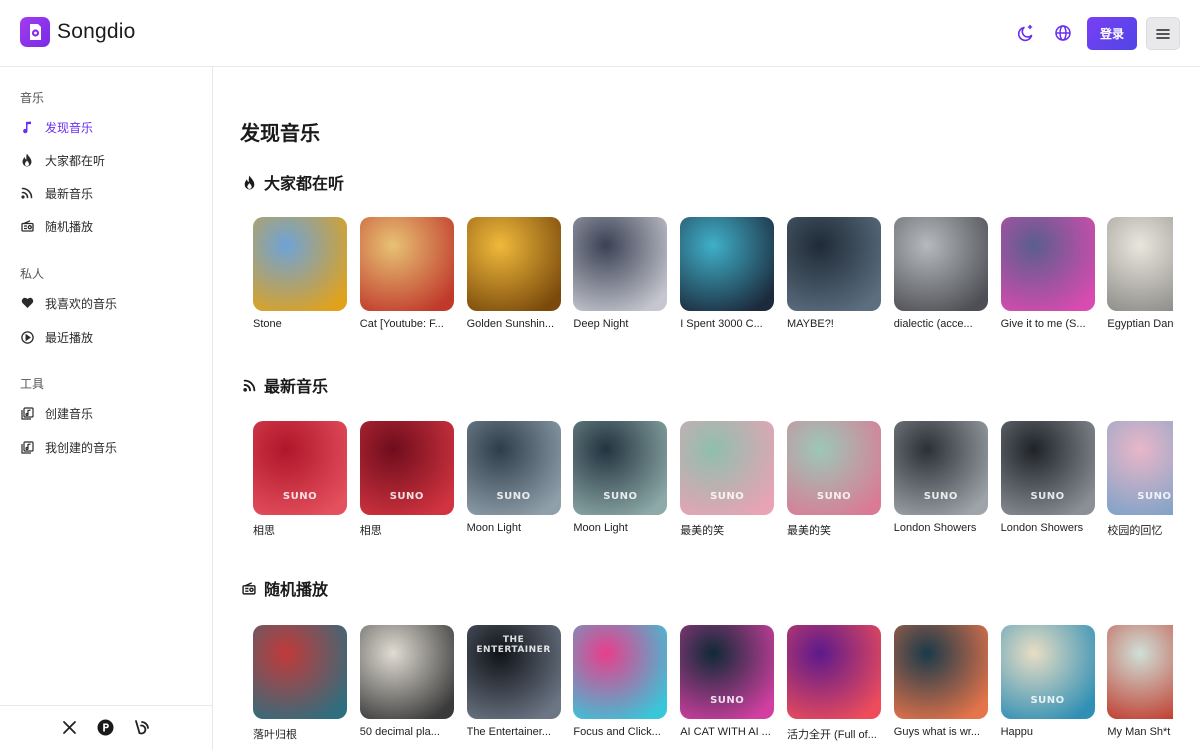 Image resolution: width=1200 pixels, height=750 pixels. Describe the element at coordinates (110, 303) in the screenshot. I see `sidebar-item-liked: 我喜欢的音乐` at that location.